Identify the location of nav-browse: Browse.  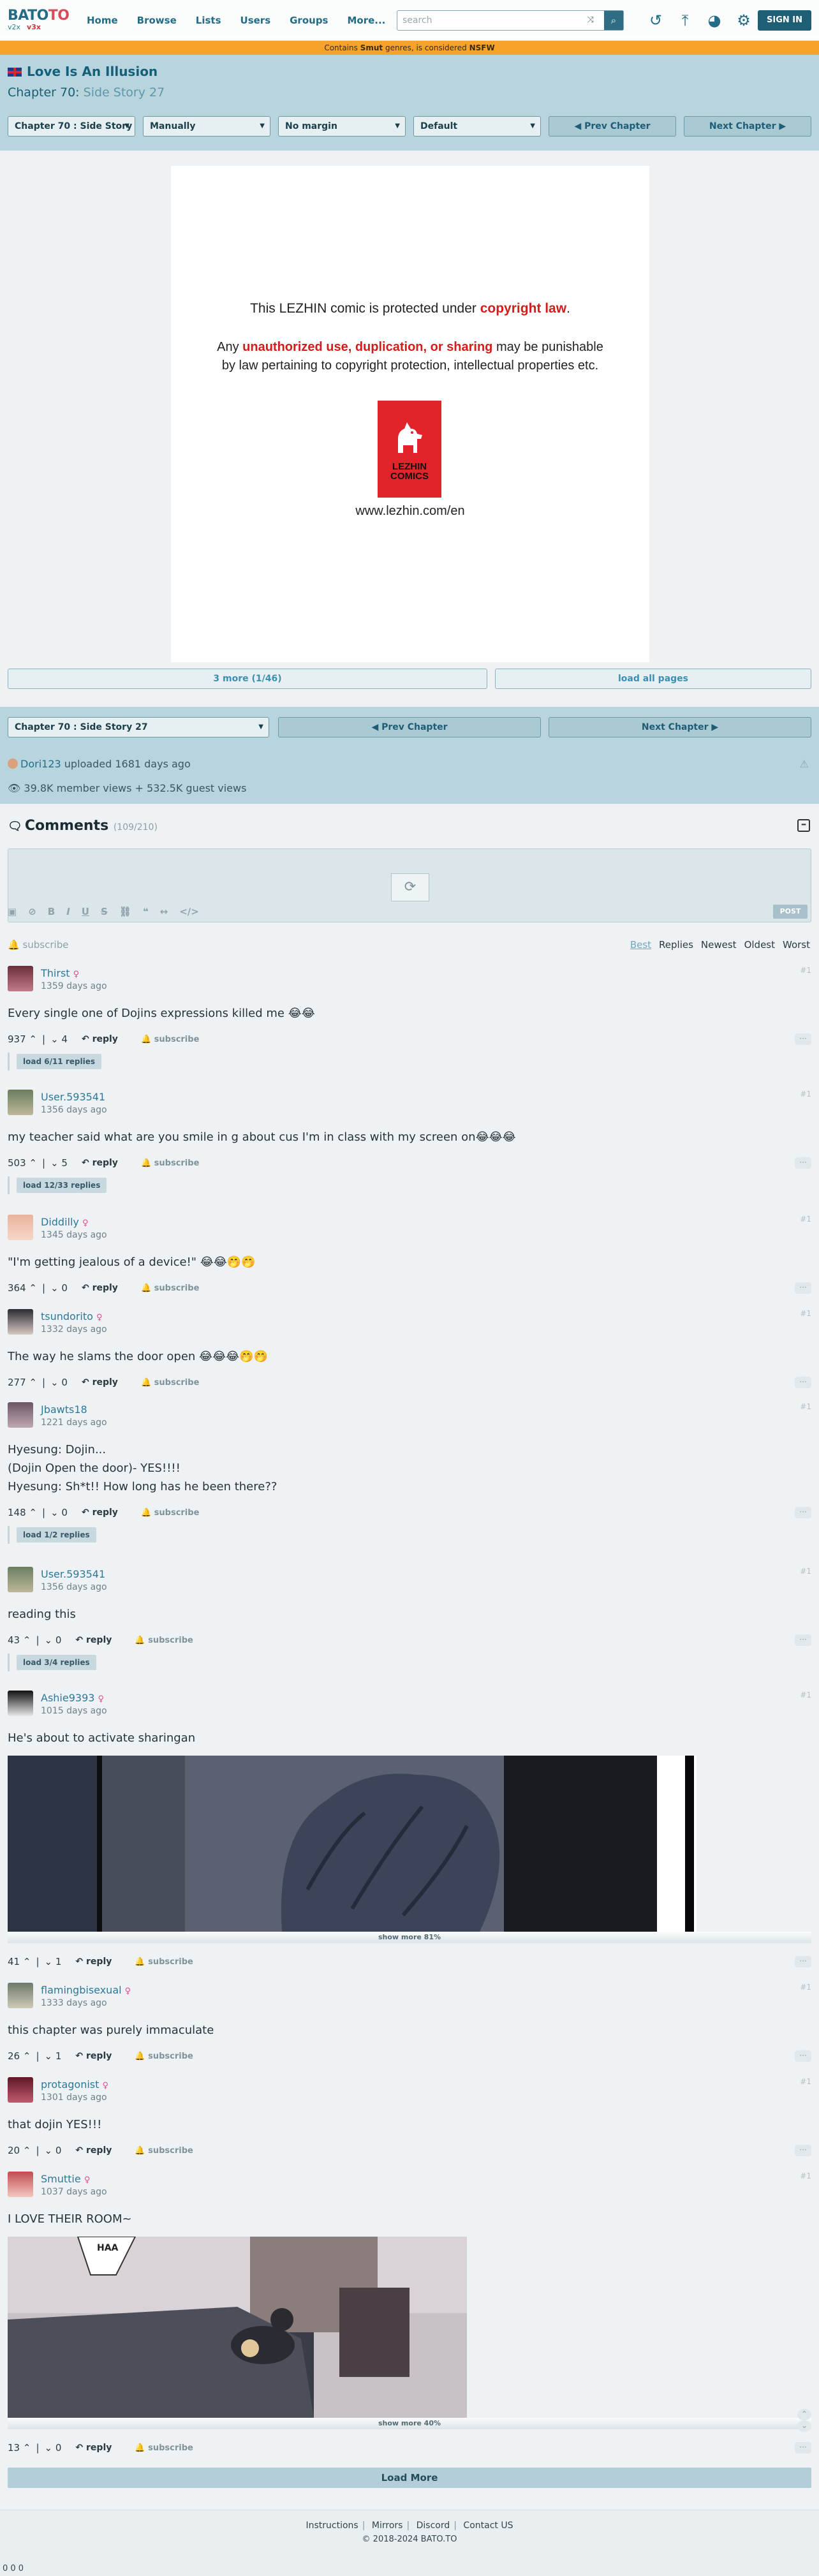
(157, 20).